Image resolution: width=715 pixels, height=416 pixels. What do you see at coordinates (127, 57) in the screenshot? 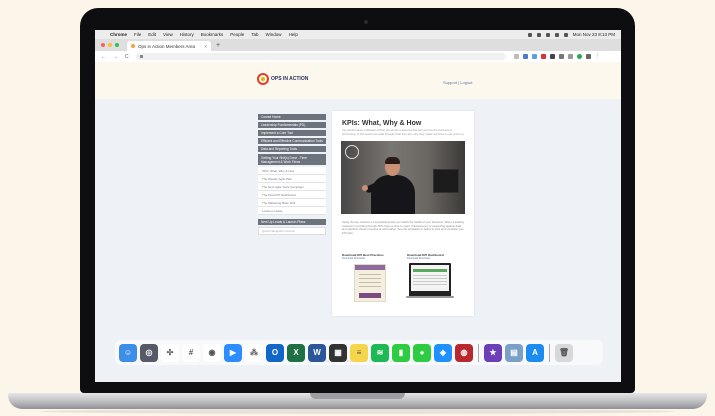
I see `reload-button: C` at bounding box center [127, 57].